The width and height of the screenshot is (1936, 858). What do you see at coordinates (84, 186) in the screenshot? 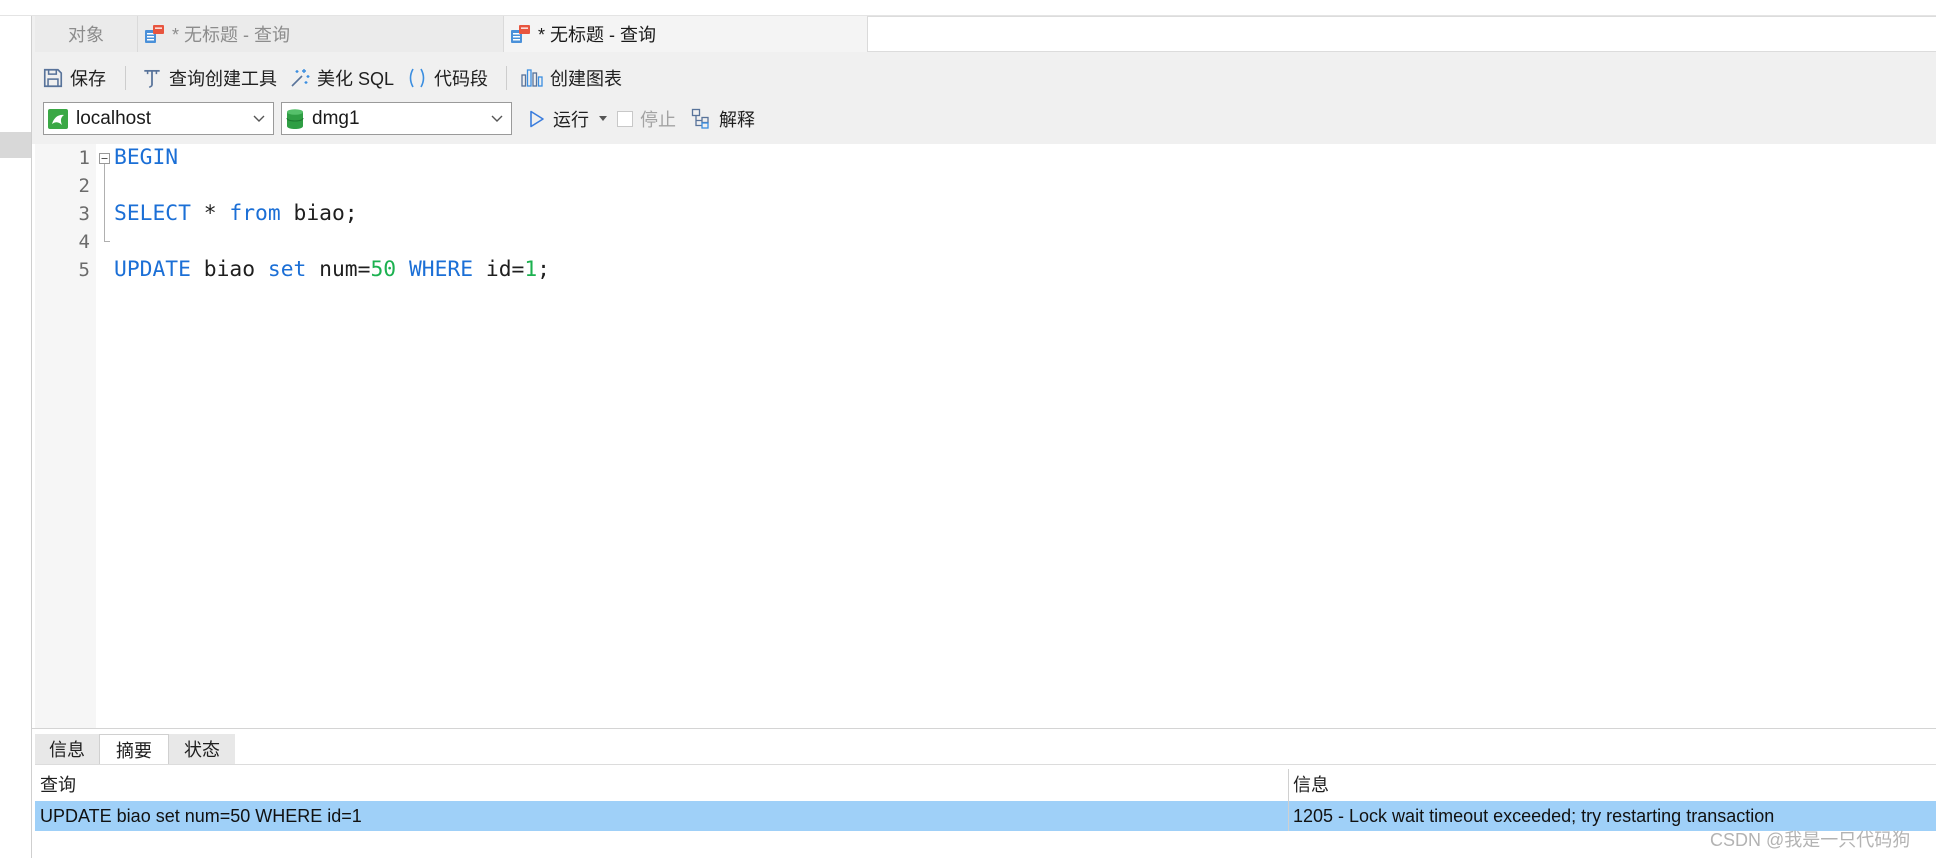
I see `line-number: 2` at bounding box center [84, 186].